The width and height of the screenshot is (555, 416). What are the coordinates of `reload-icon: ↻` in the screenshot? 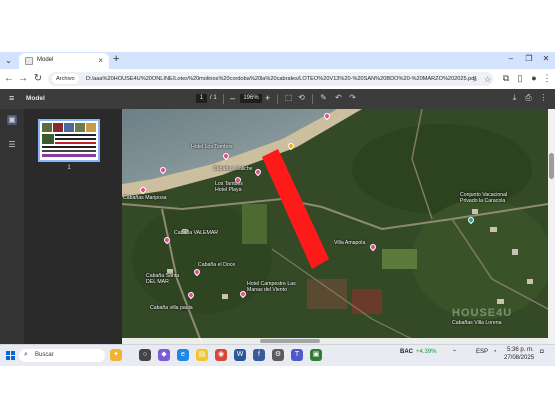 It's located at (38, 78).